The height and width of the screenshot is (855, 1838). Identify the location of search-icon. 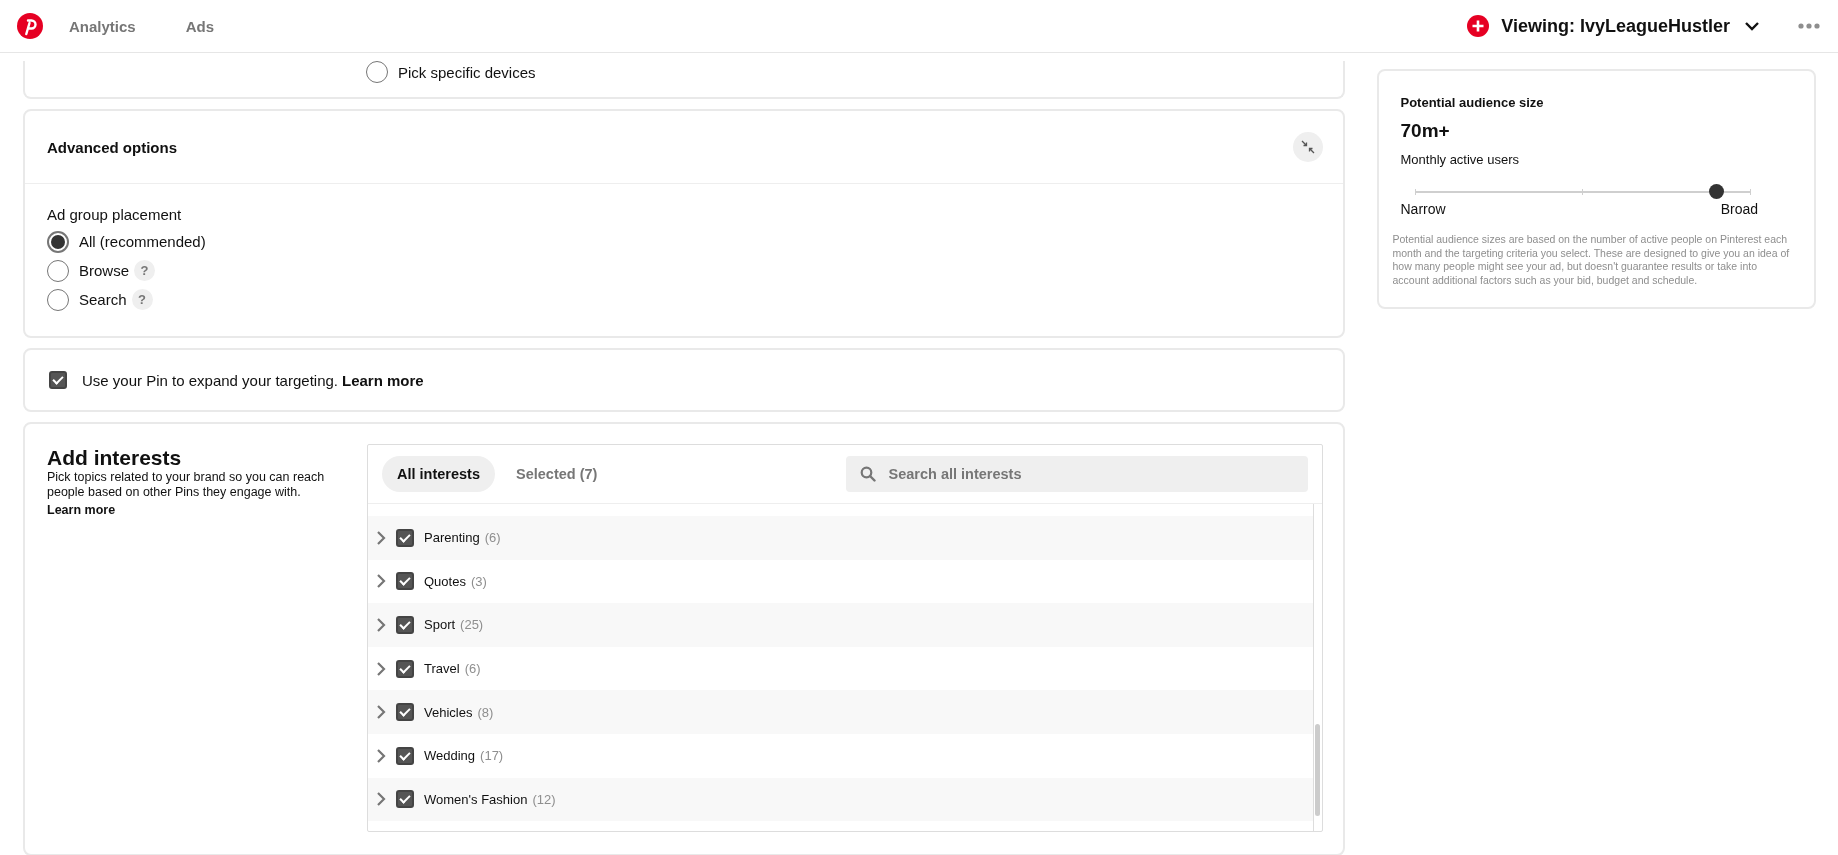
(867, 474).